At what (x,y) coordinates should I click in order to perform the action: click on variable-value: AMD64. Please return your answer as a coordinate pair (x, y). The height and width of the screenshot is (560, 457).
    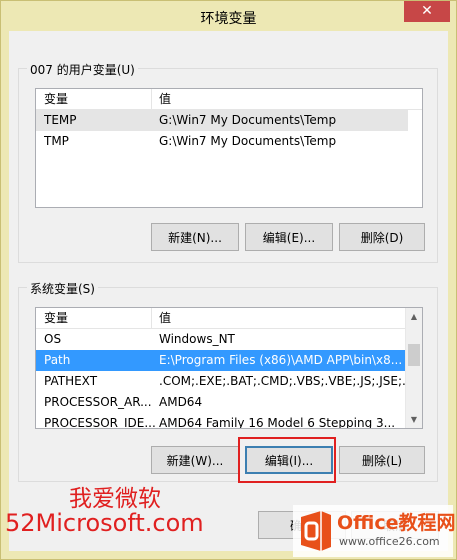
    Looking at the image, I should click on (181, 402).